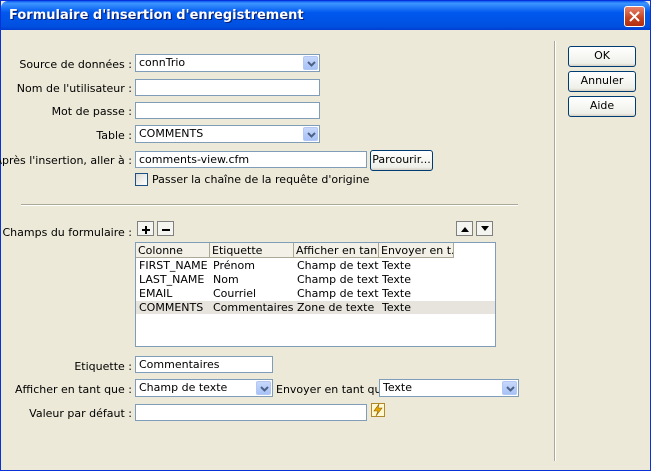 This screenshot has height=471, width=651. Describe the element at coordinates (253, 307) in the screenshot. I see `cell-etiquette: Commentaires` at that location.